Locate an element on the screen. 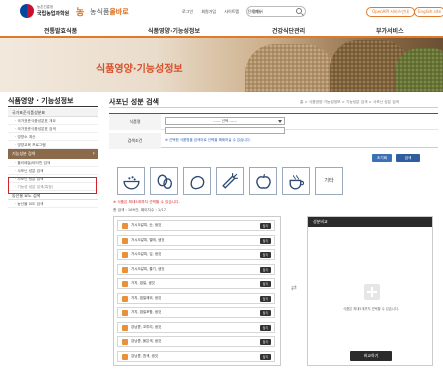 This screenshot has height=372, width=443. sidebar-subitem: · 국가표준식품성분표 개요 is located at coordinates (53, 121).